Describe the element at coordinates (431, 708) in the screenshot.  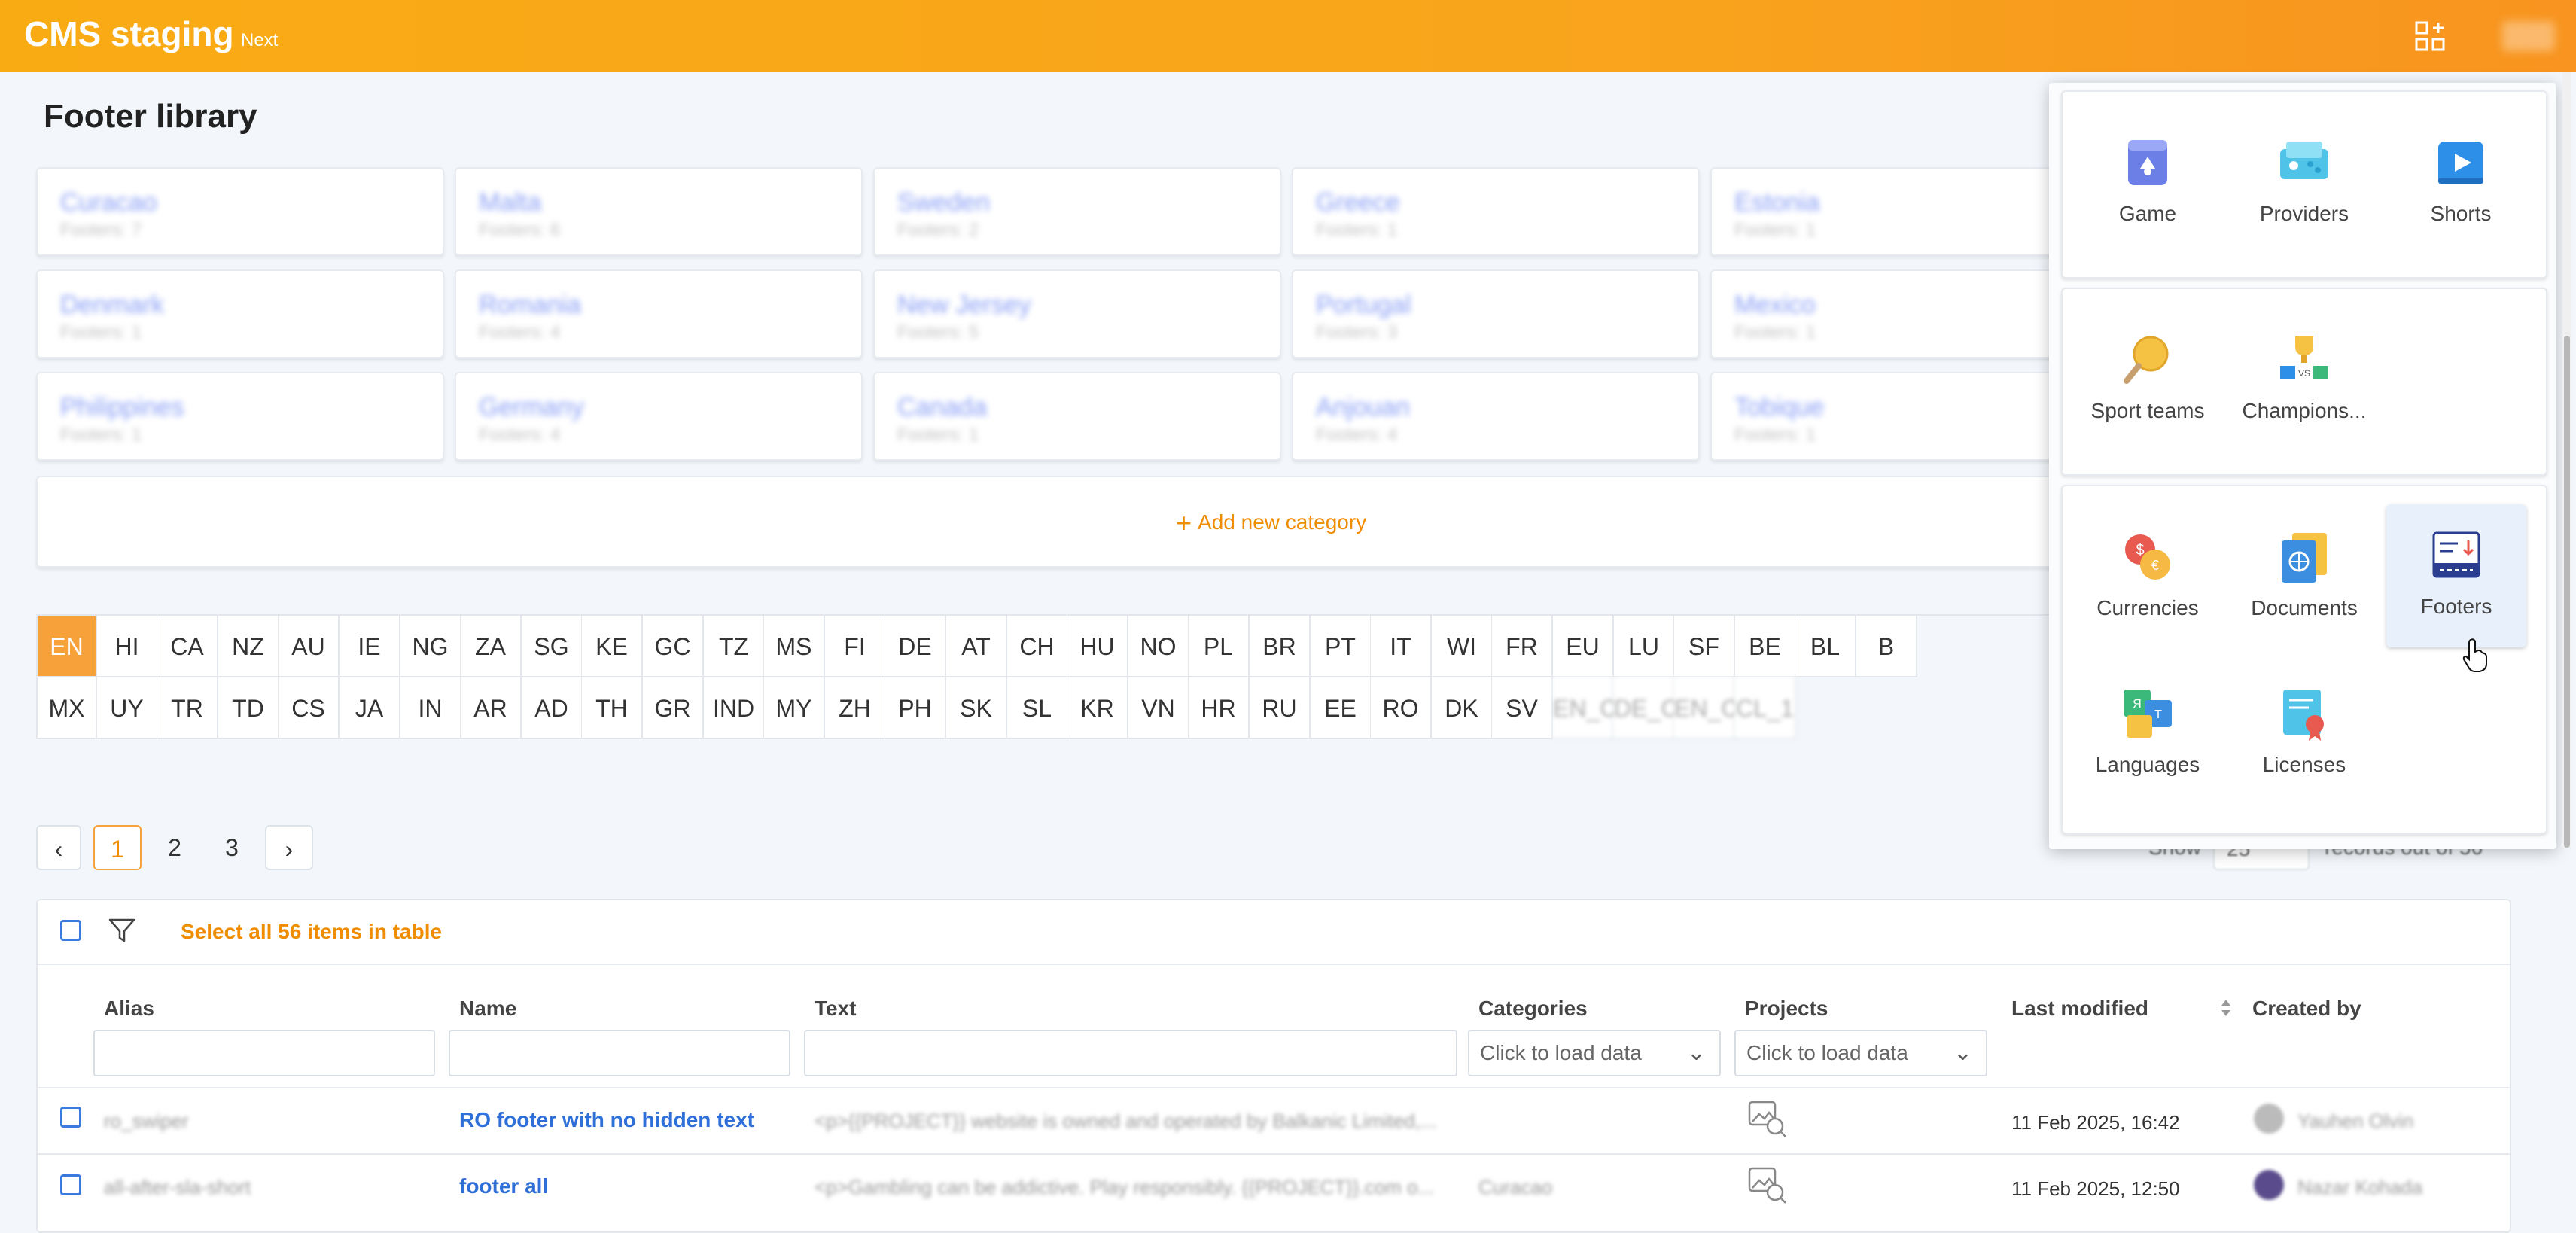
I see `language-tab-in: IN` at that location.